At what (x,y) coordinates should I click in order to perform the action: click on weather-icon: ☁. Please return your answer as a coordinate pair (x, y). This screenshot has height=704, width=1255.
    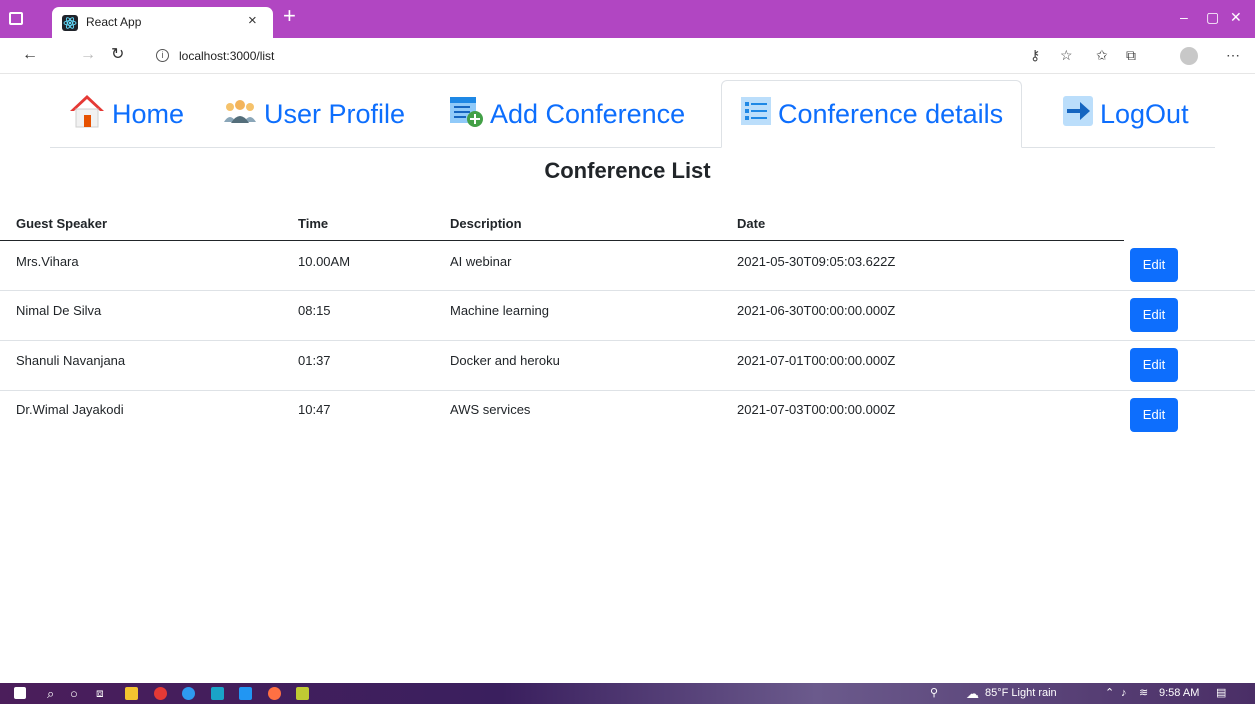
    Looking at the image, I should click on (972, 693).